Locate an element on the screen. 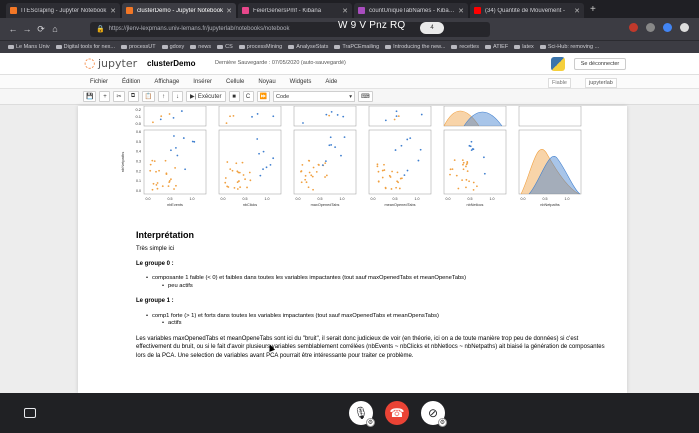  move-up-icon: ↑ is located at coordinates (163, 96).